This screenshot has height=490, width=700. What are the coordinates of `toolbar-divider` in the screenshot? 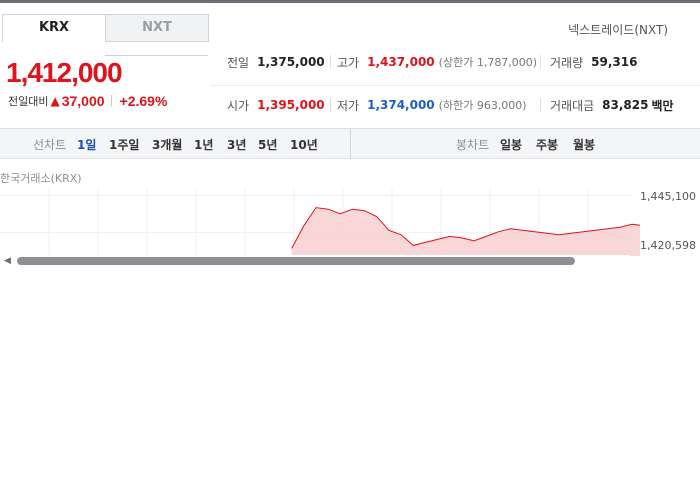 It's located at (350, 144).